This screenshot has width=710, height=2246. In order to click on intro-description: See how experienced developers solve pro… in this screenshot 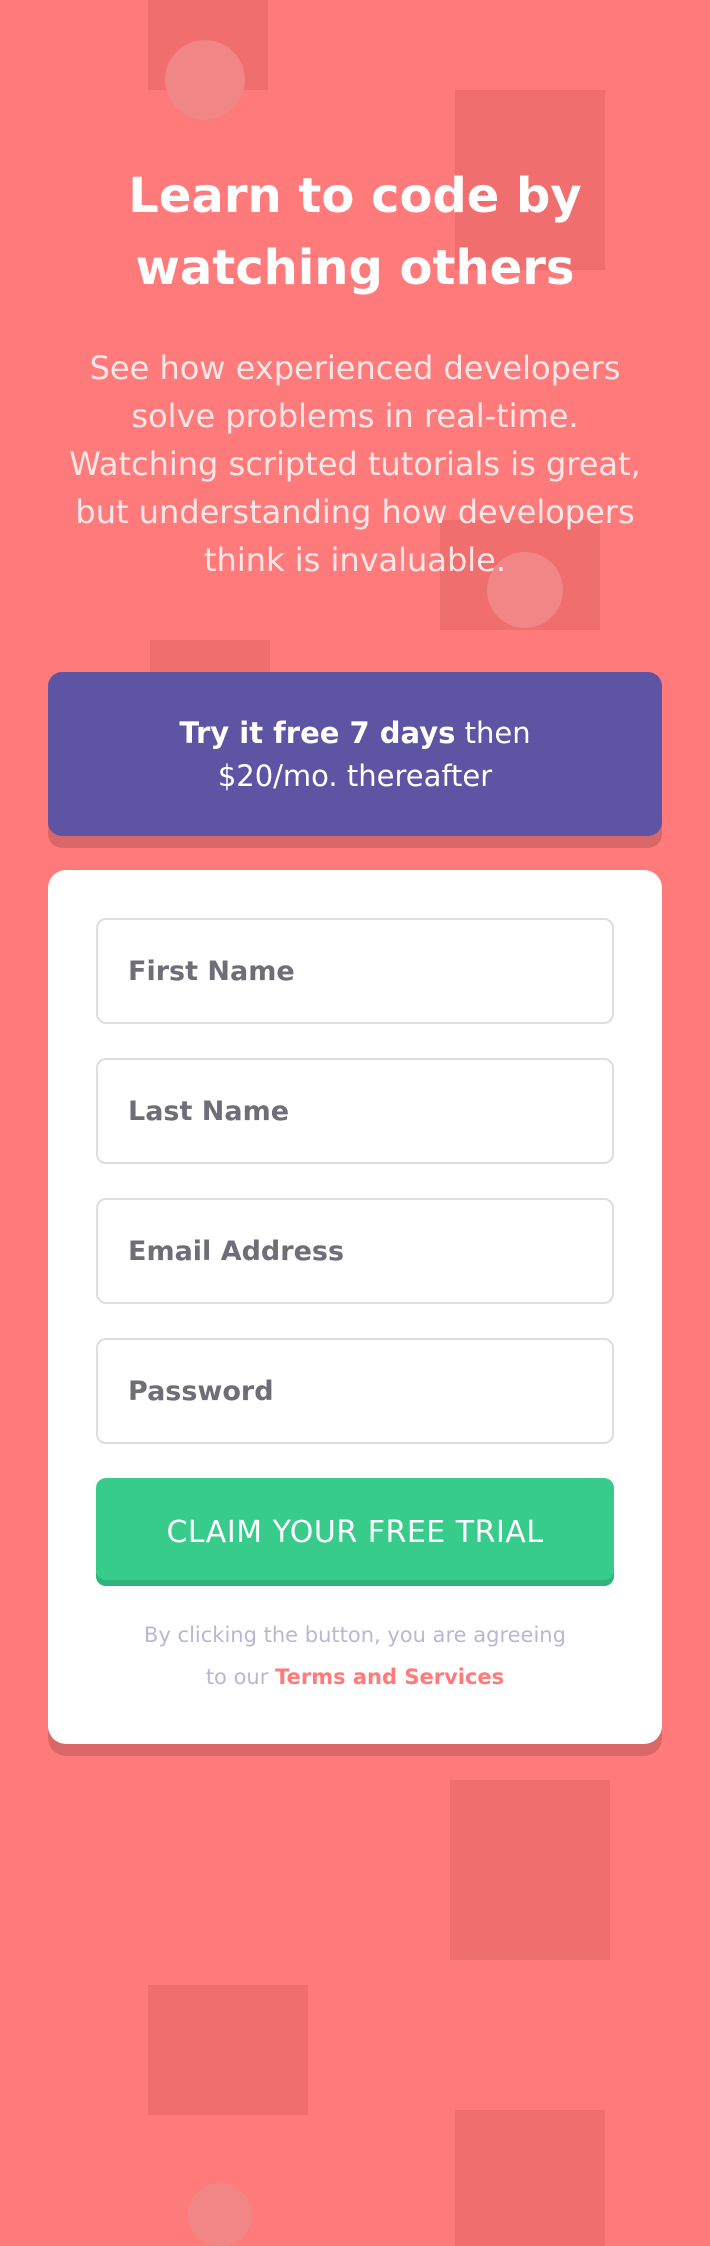, I will do `click(355, 464)`.